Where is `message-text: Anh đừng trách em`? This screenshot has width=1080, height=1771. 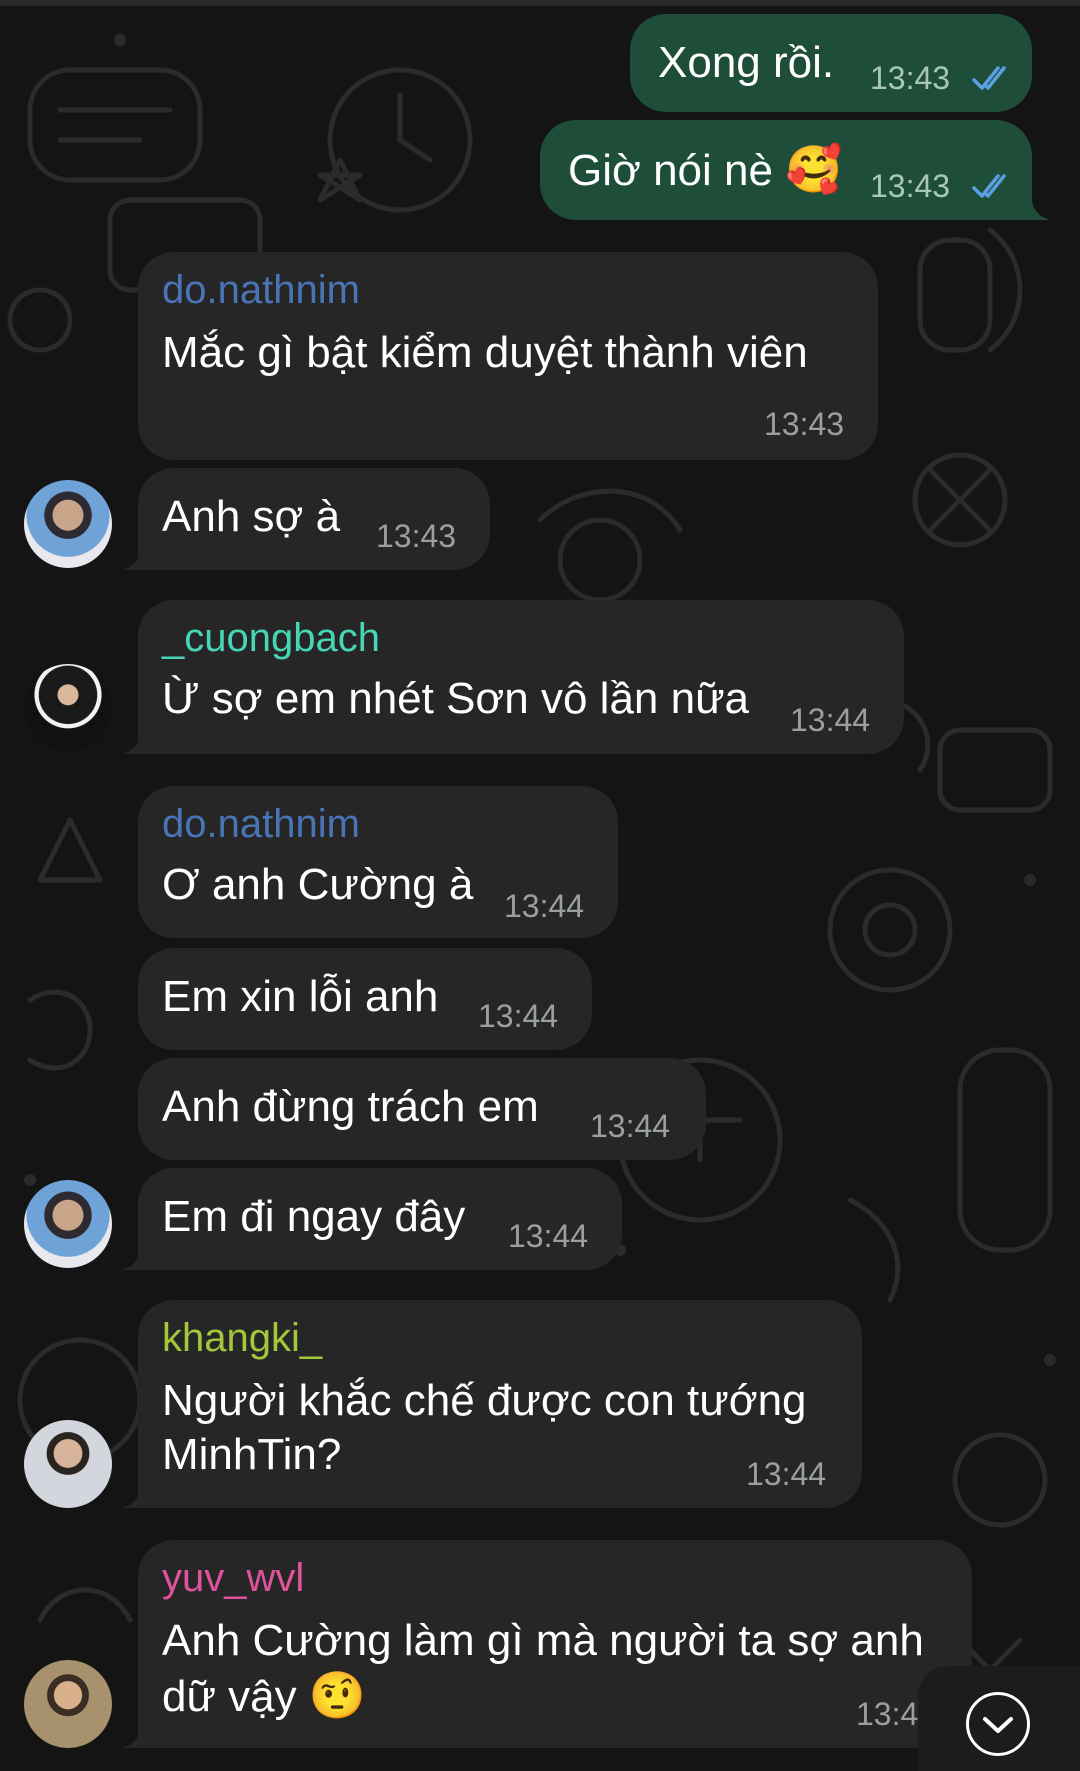
message-text: Anh đừng trách em is located at coordinates (350, 1106).